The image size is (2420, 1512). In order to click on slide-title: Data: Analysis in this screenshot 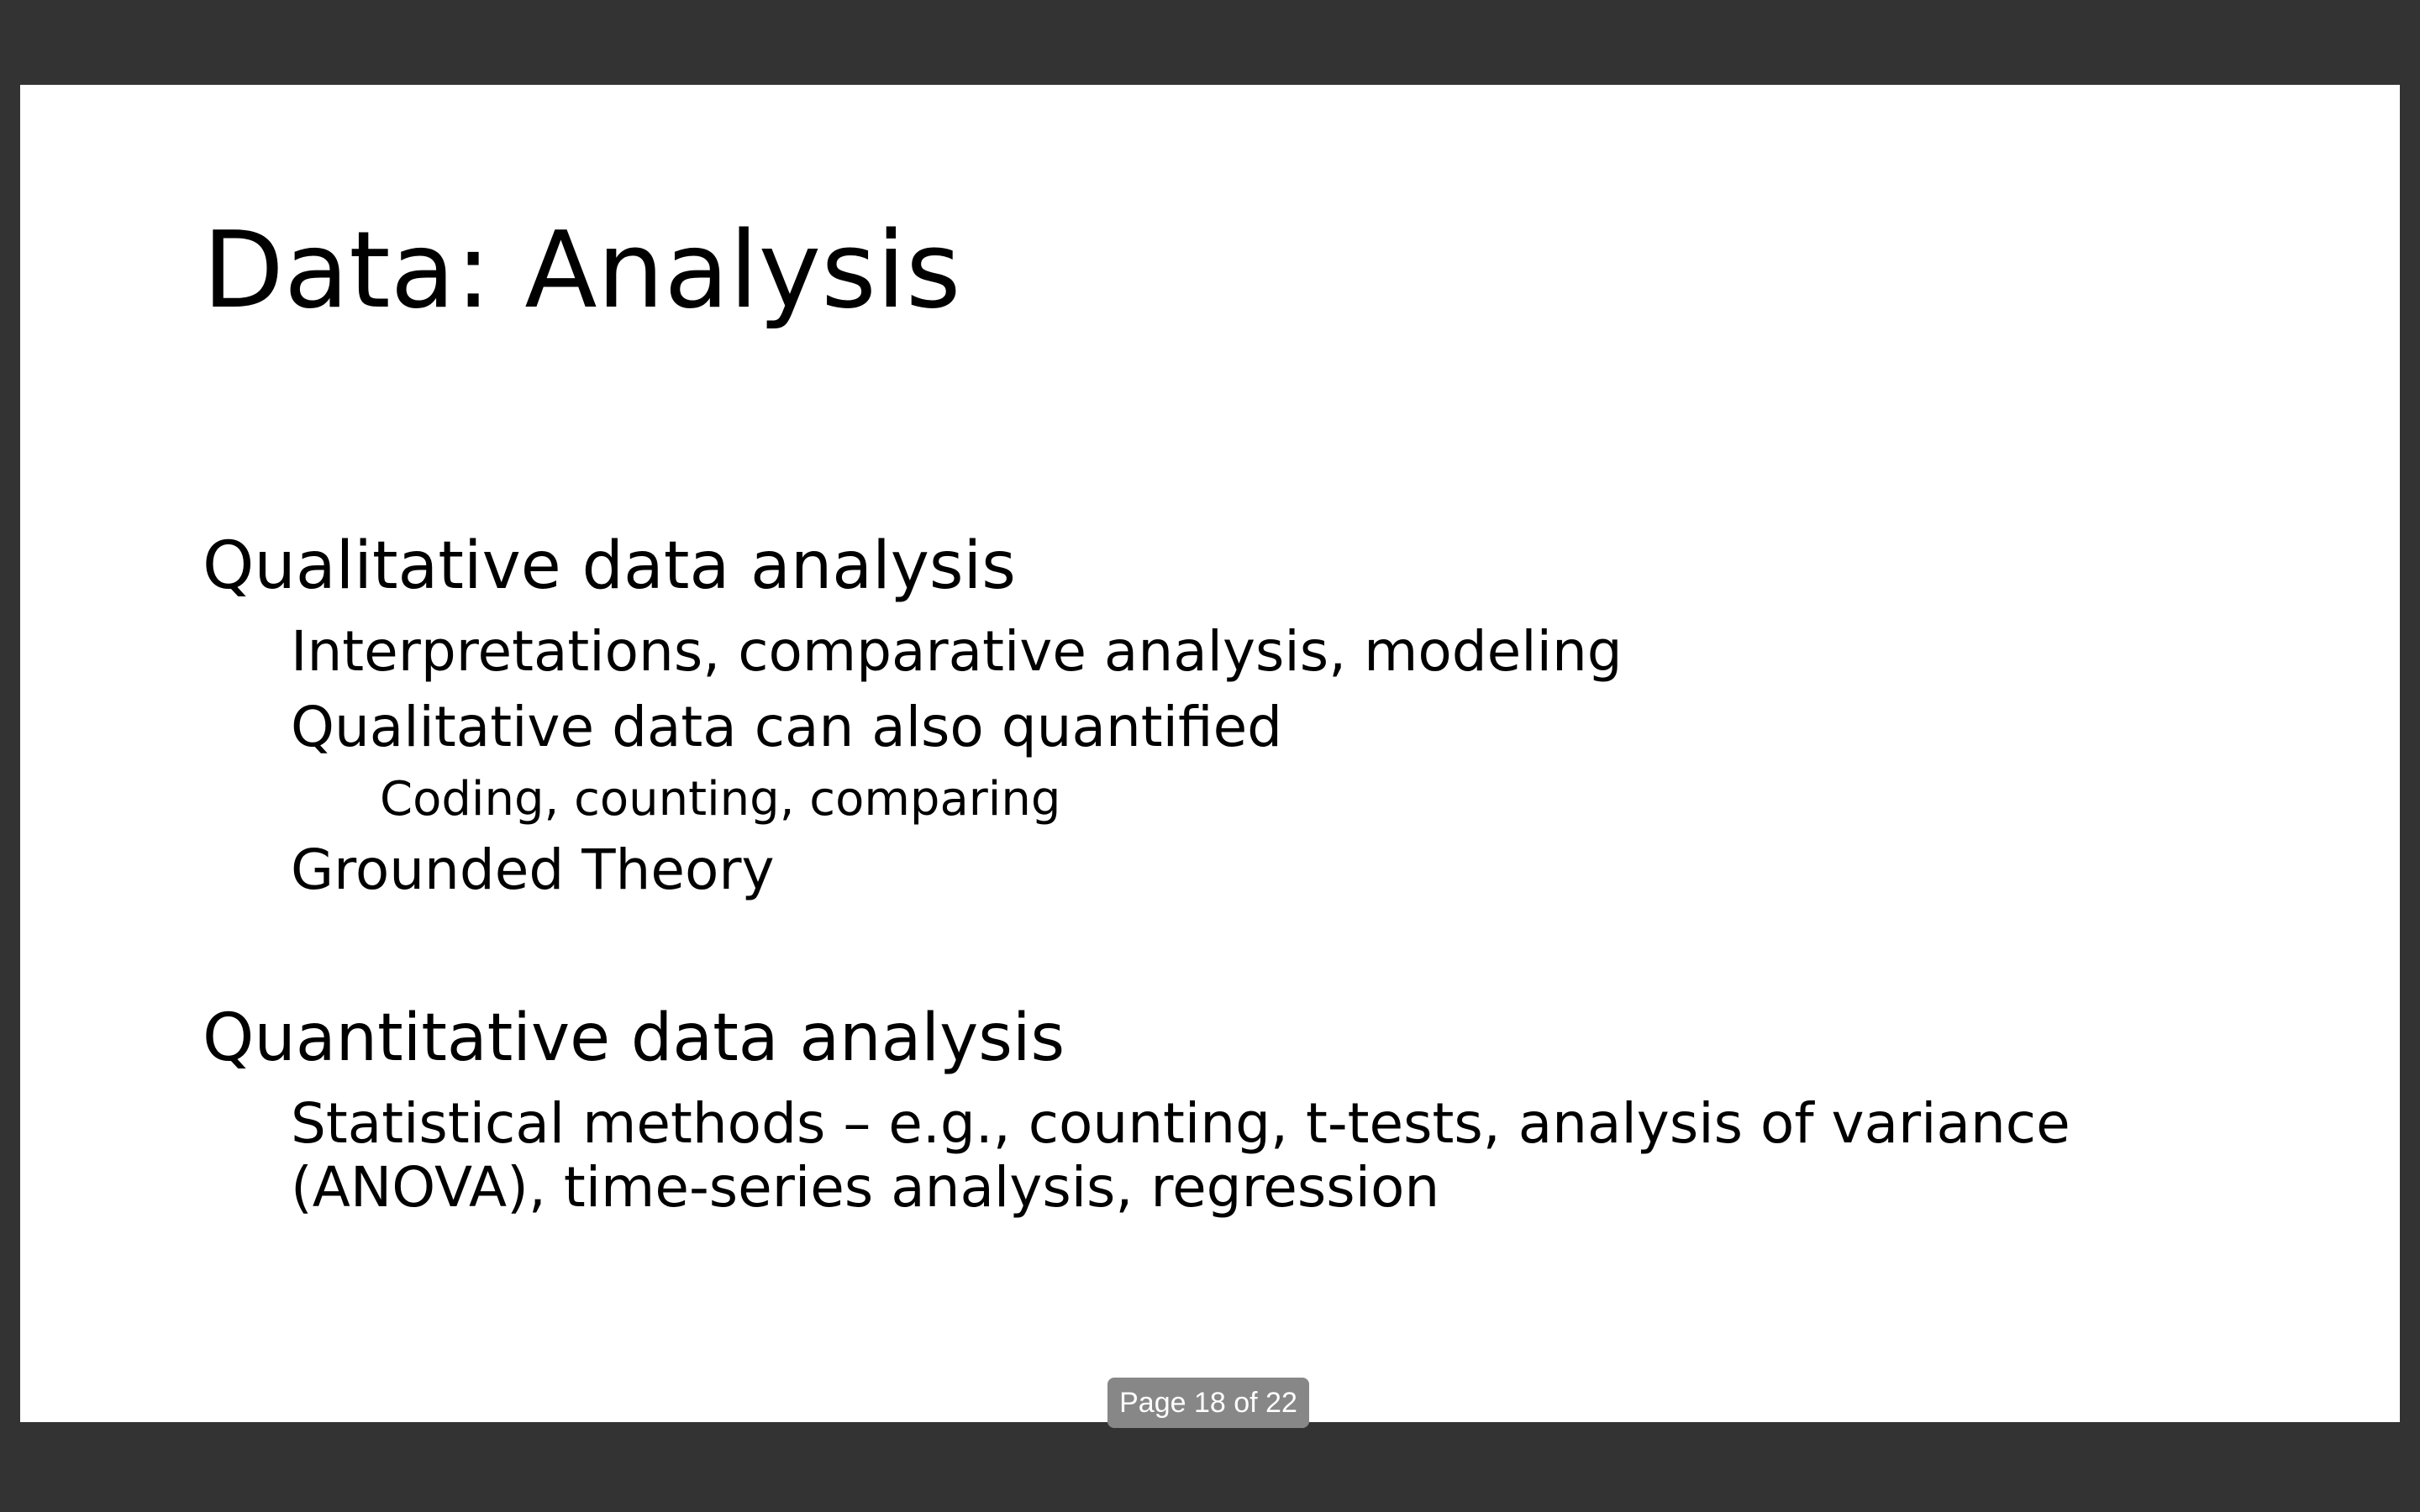, I will do `click(582, 270)`.